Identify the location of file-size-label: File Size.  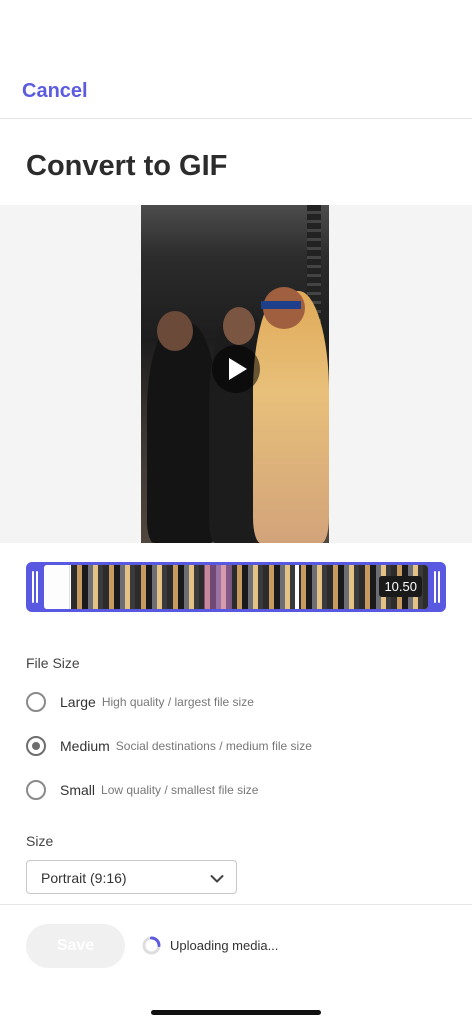
(53, 663).